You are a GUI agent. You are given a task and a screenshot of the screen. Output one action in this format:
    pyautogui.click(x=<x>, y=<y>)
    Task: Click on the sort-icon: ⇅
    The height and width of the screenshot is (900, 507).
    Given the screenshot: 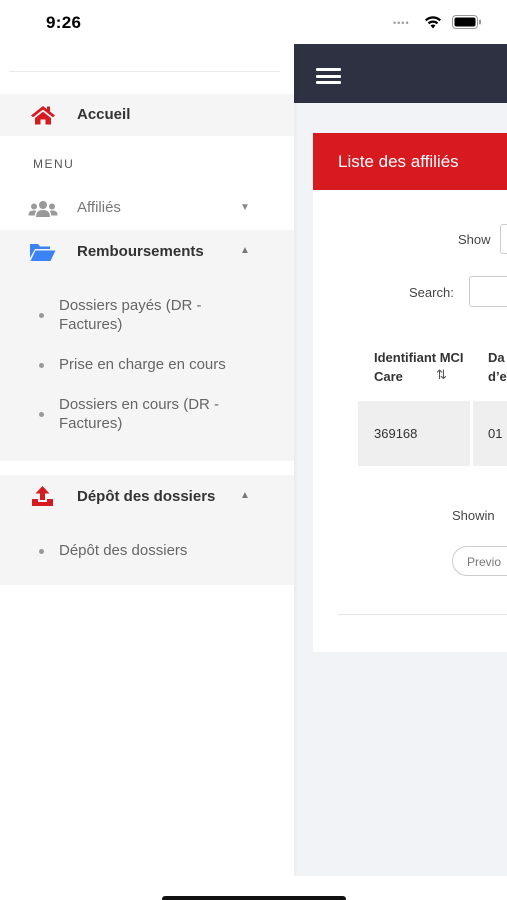 What is the action you would take?
    pyautogui.click(x=441, y=375)
    